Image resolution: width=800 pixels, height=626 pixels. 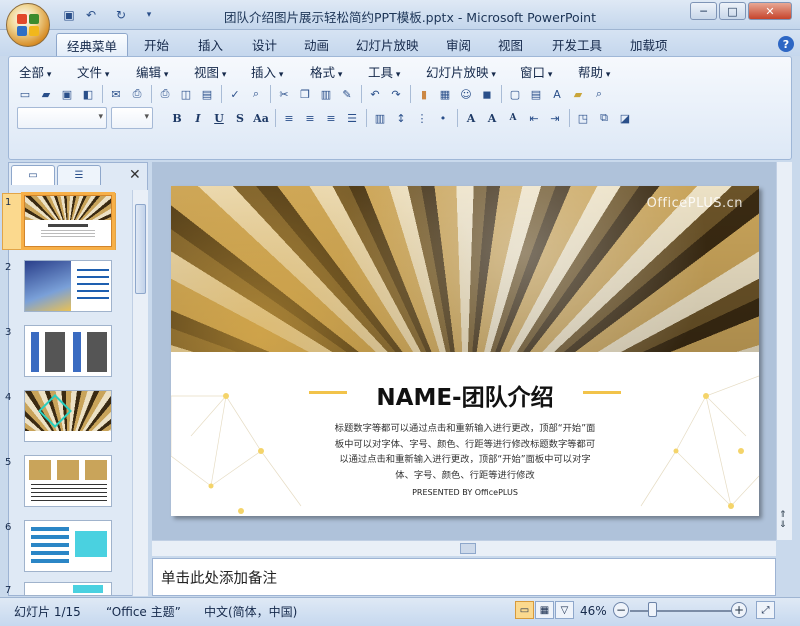 I want to click on tab-addins: 加载项, so click(x=649, y=44).